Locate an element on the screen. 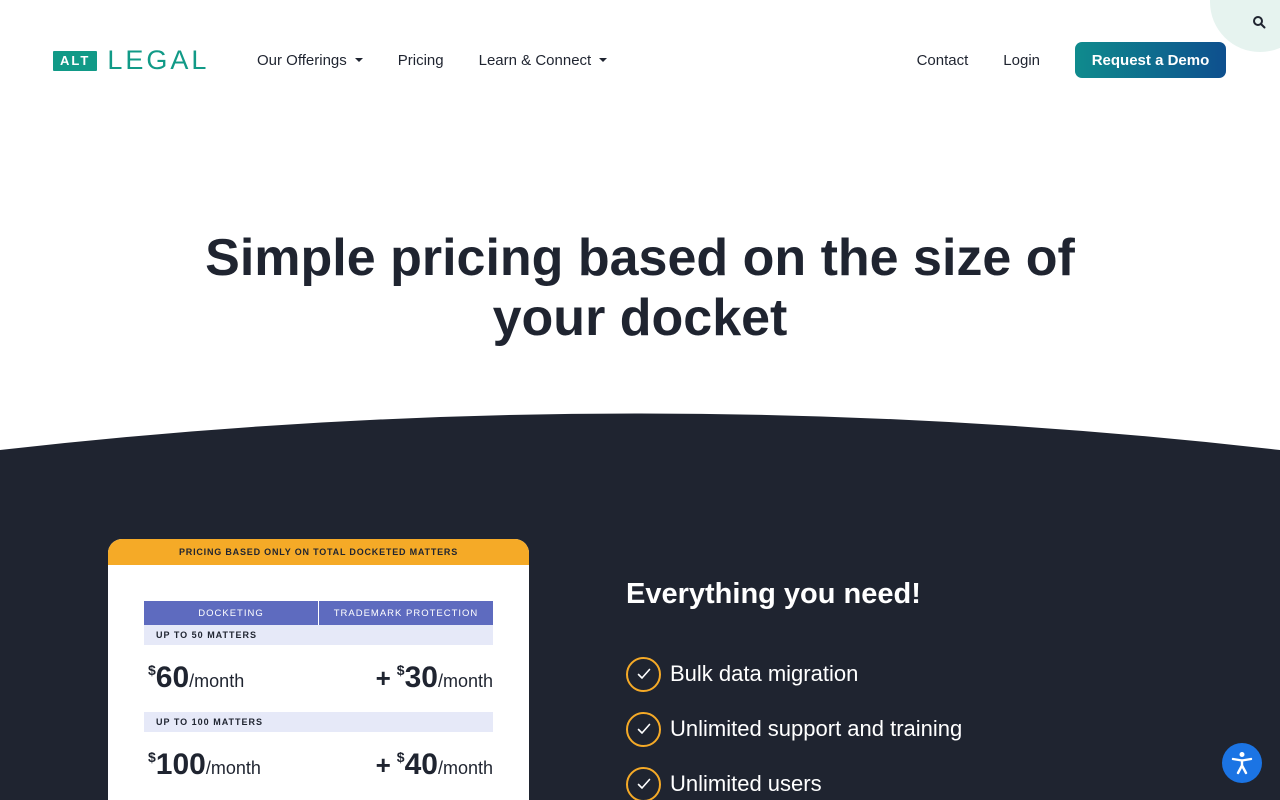 The height and width of the screenshot is (800, 1280). alt-legal-logo: ALT LEGAL is located at coordinates (131, 60).